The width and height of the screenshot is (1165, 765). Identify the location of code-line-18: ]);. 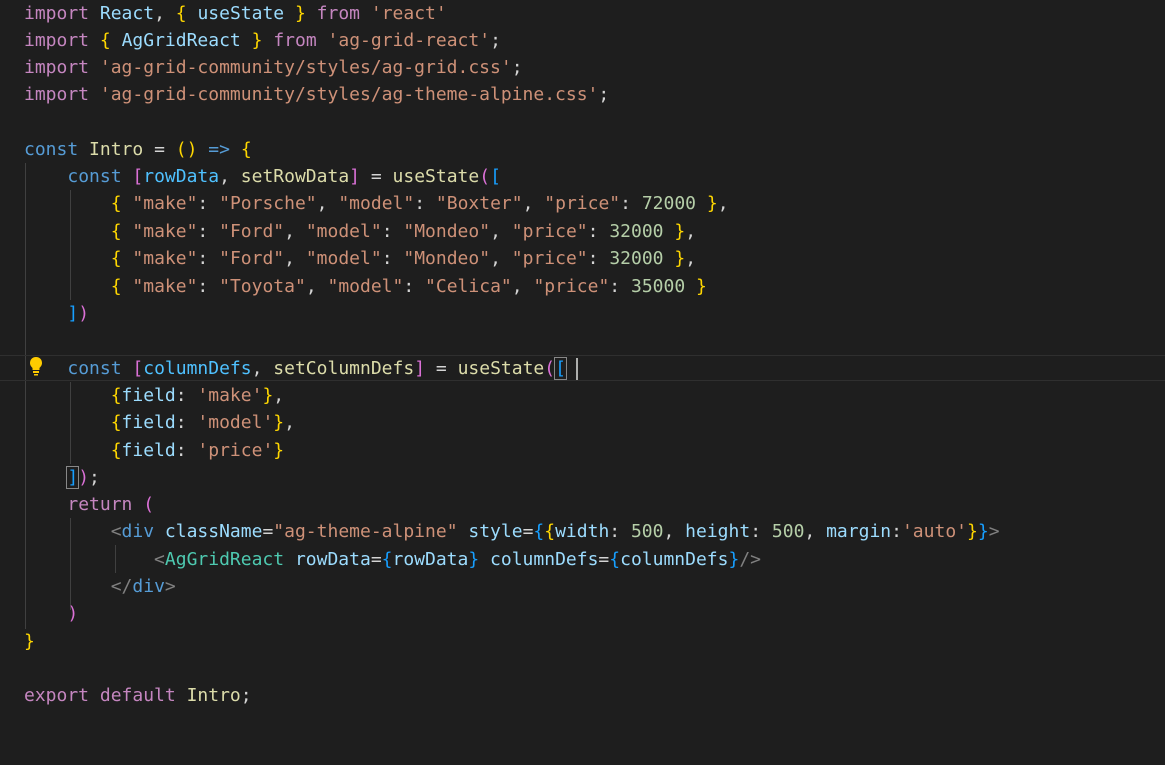
(582, 477).